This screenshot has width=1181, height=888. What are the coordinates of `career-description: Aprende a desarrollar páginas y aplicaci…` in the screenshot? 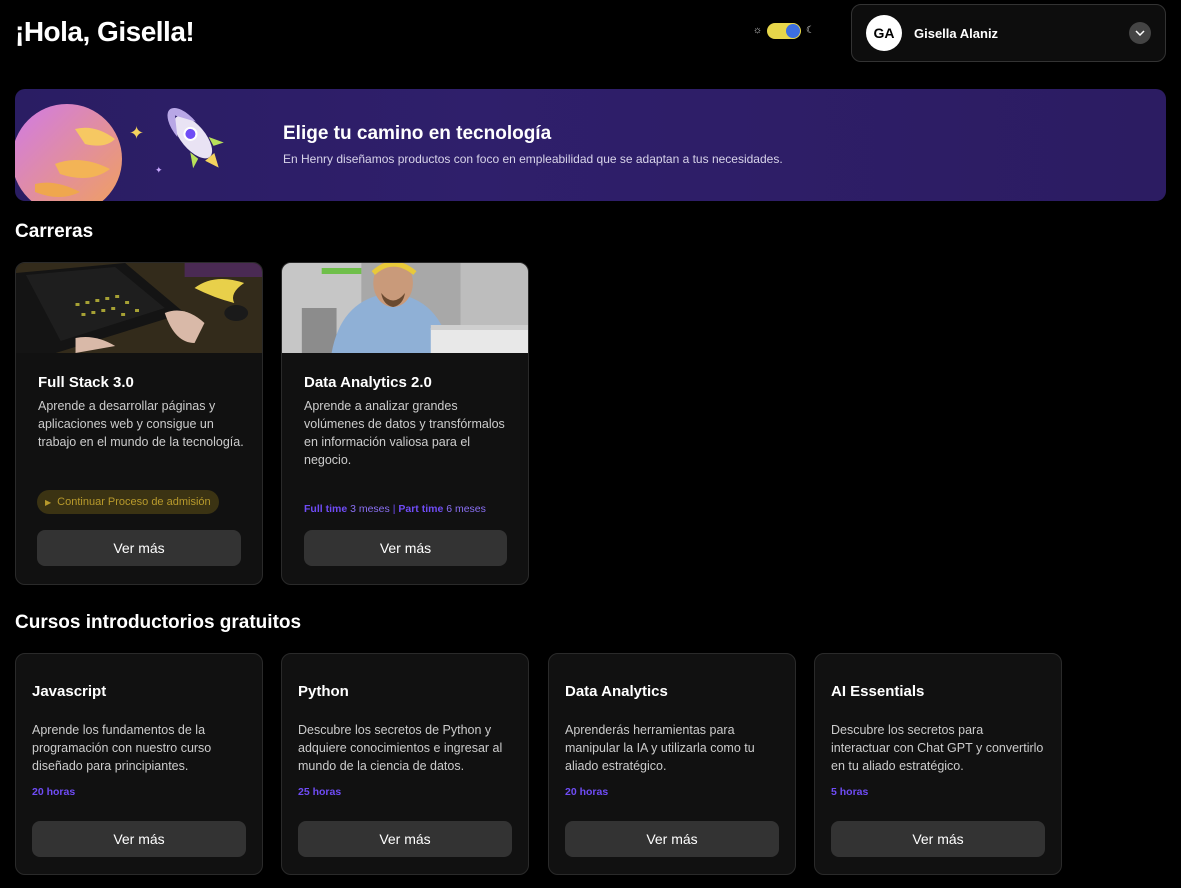 It's located at (141, 424).